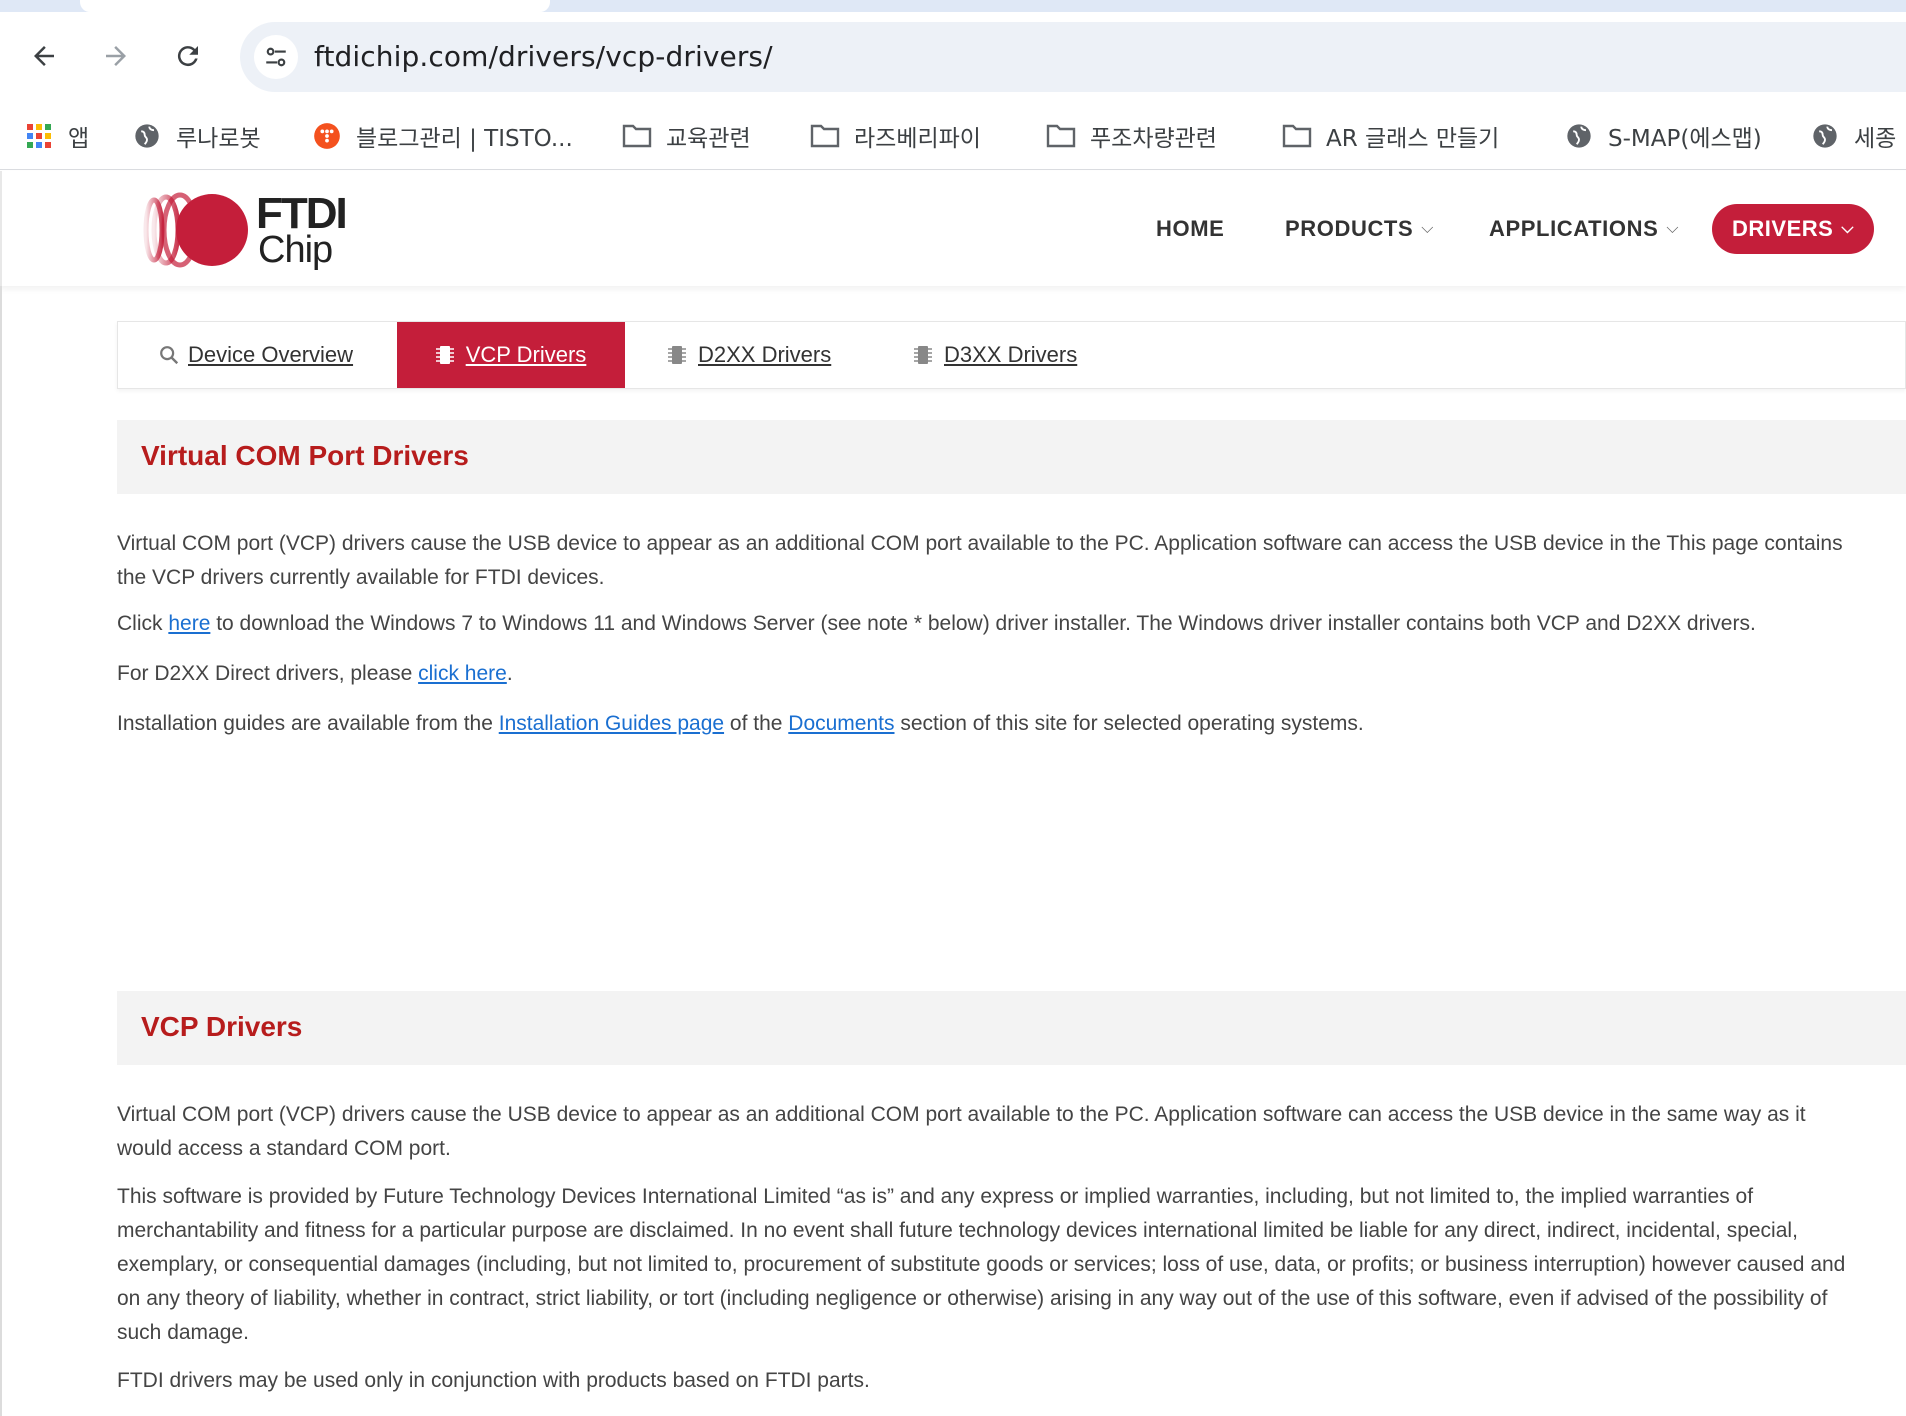  What do you see at coordinates (1011, 457) in the screenshot?
I see `section-header-vcp: Virtual COM Port Drivers` at bounding box center [1011, 457].